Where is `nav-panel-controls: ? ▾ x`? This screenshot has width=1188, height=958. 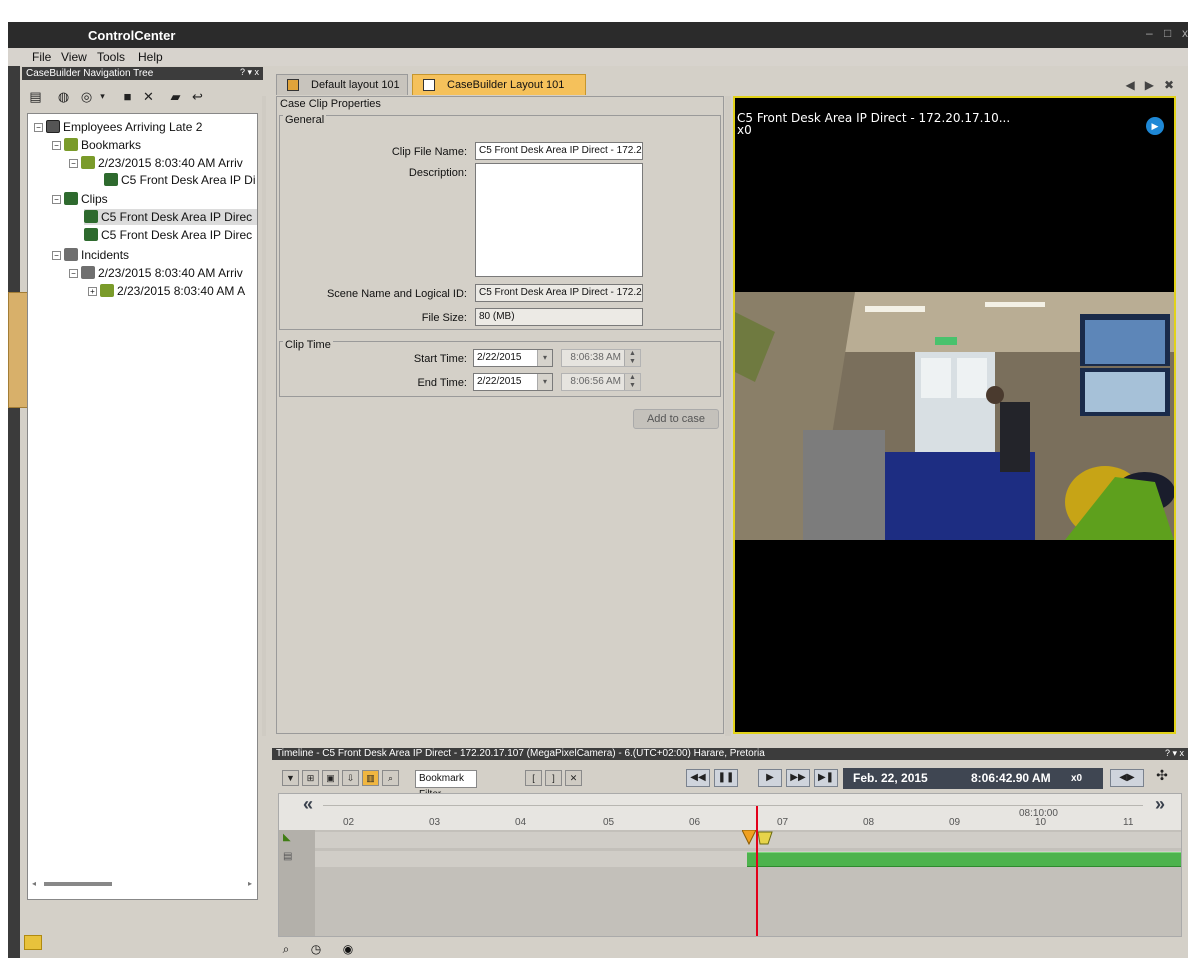 nav-panel-controls: ? ▾ x is located at coordinates (249, 72).